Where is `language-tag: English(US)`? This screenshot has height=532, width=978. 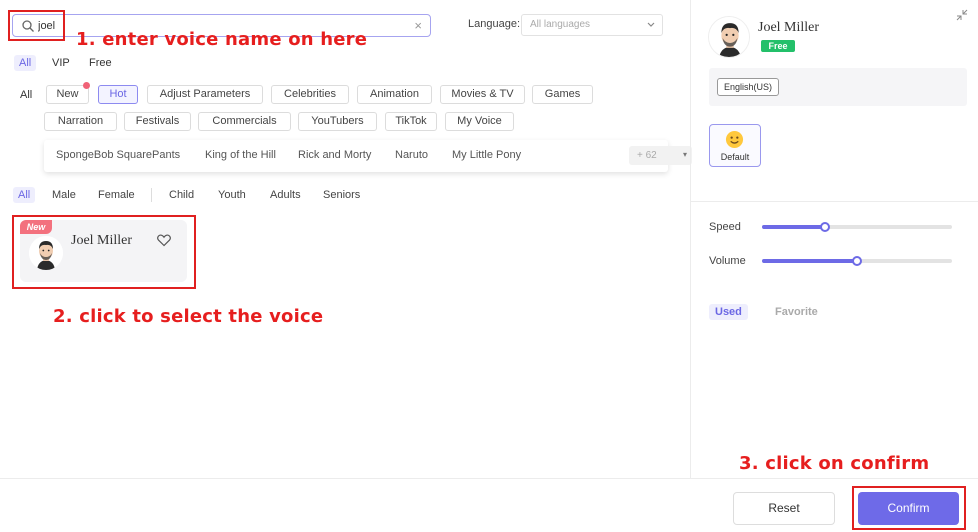
language-tag: English(US) is located at coordinates (748, 87).